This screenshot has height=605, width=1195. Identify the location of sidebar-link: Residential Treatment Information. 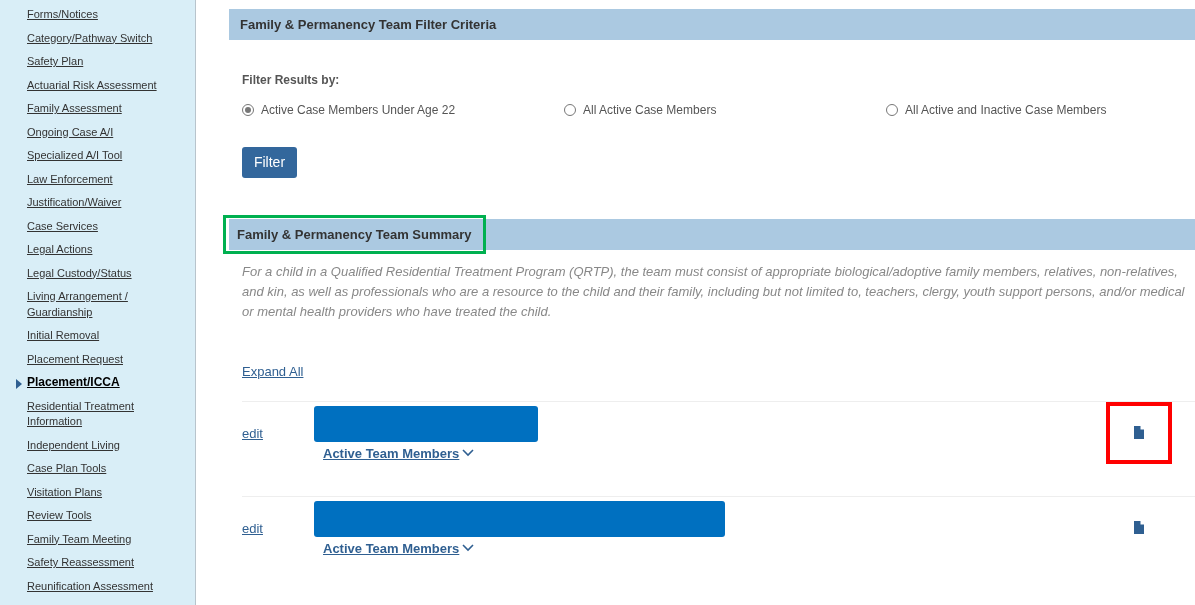
(92, 414).